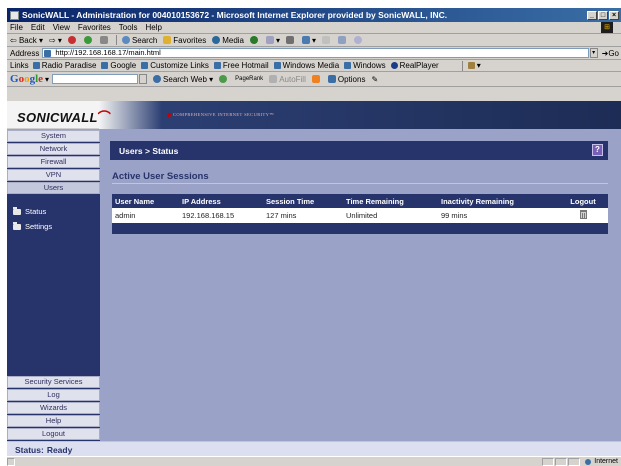 The height and width of the screenshot is (466, 621). What do you see at coordinates (414, 65) in the screenshot?
I see `link-realplayer: RealPlayer` at bounding box center [414, 65].